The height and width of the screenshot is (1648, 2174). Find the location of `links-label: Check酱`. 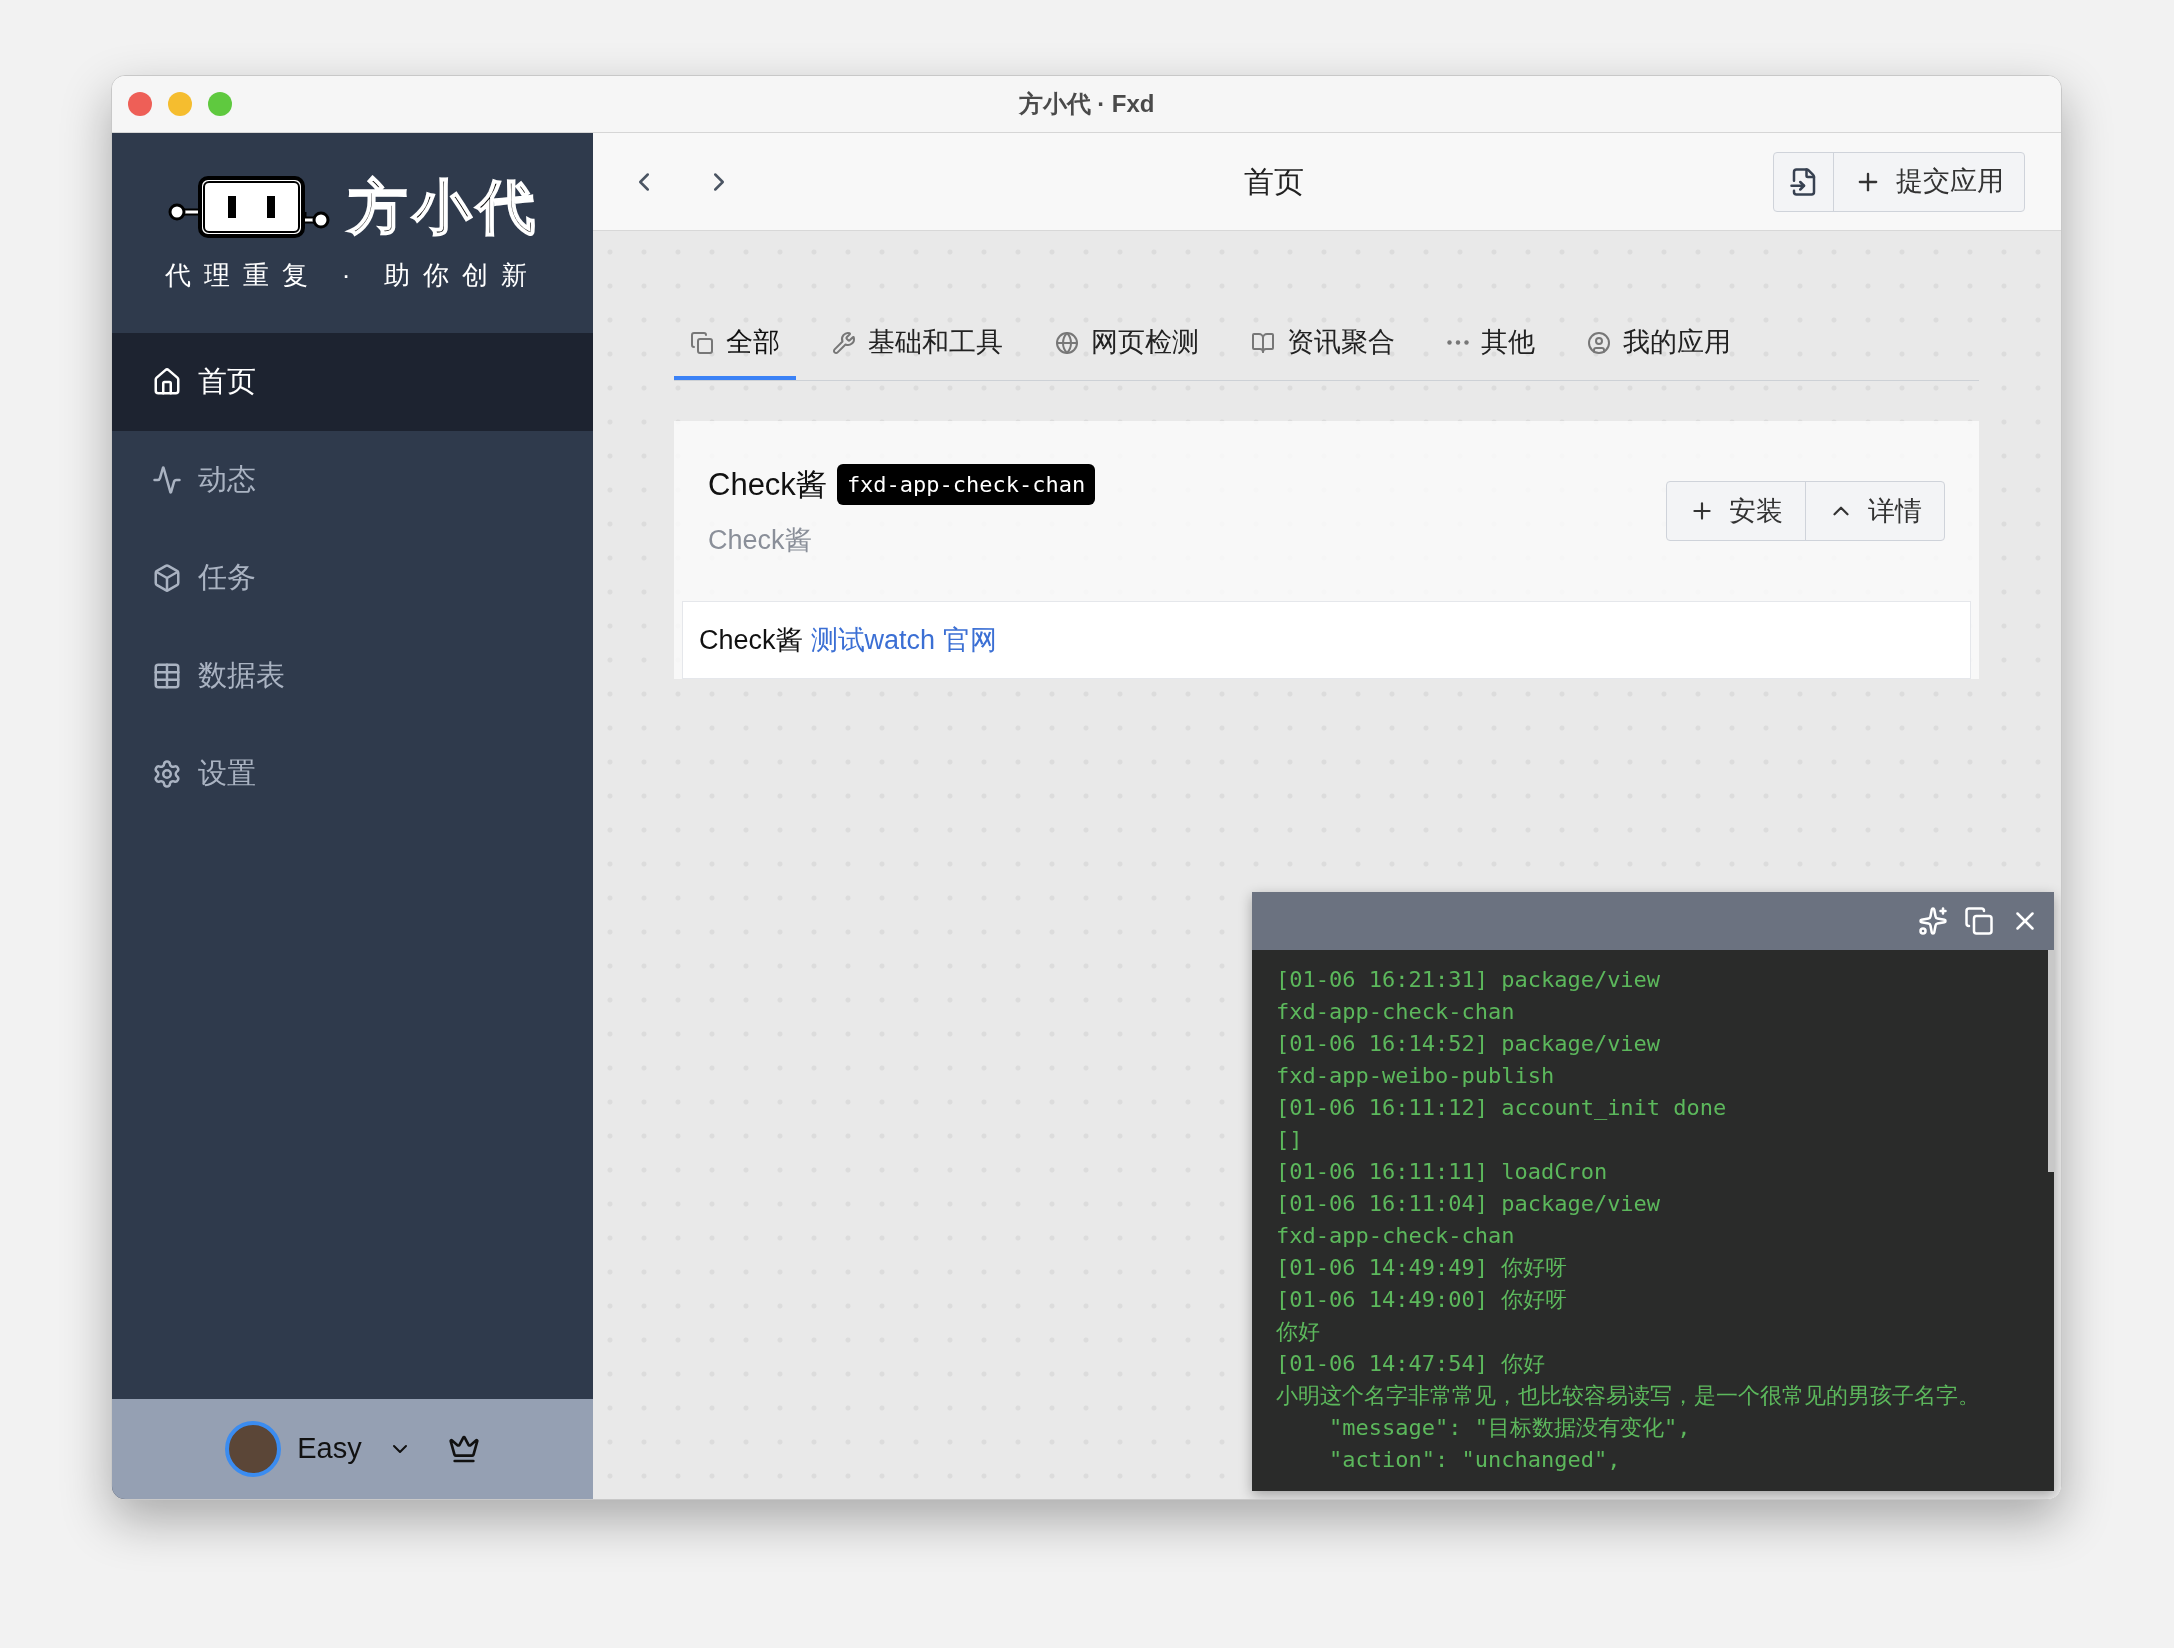

links-label: Check酱 is located at coordinates (751, 640).